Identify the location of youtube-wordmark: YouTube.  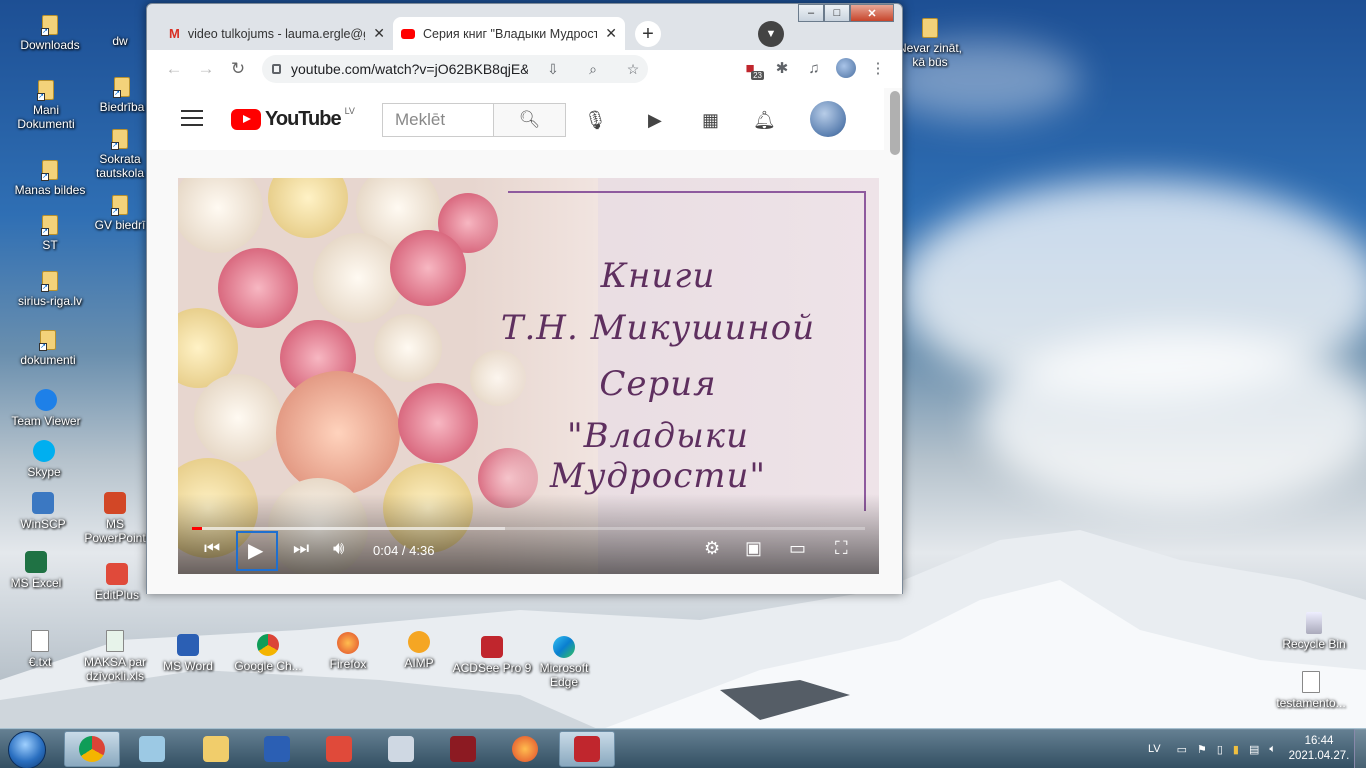
(303, 119).